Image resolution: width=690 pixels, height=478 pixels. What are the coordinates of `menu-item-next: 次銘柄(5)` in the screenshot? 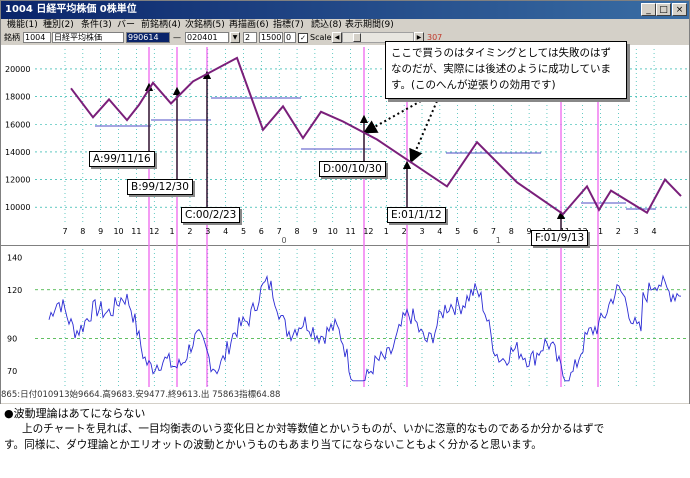 It's located at (205, 25).